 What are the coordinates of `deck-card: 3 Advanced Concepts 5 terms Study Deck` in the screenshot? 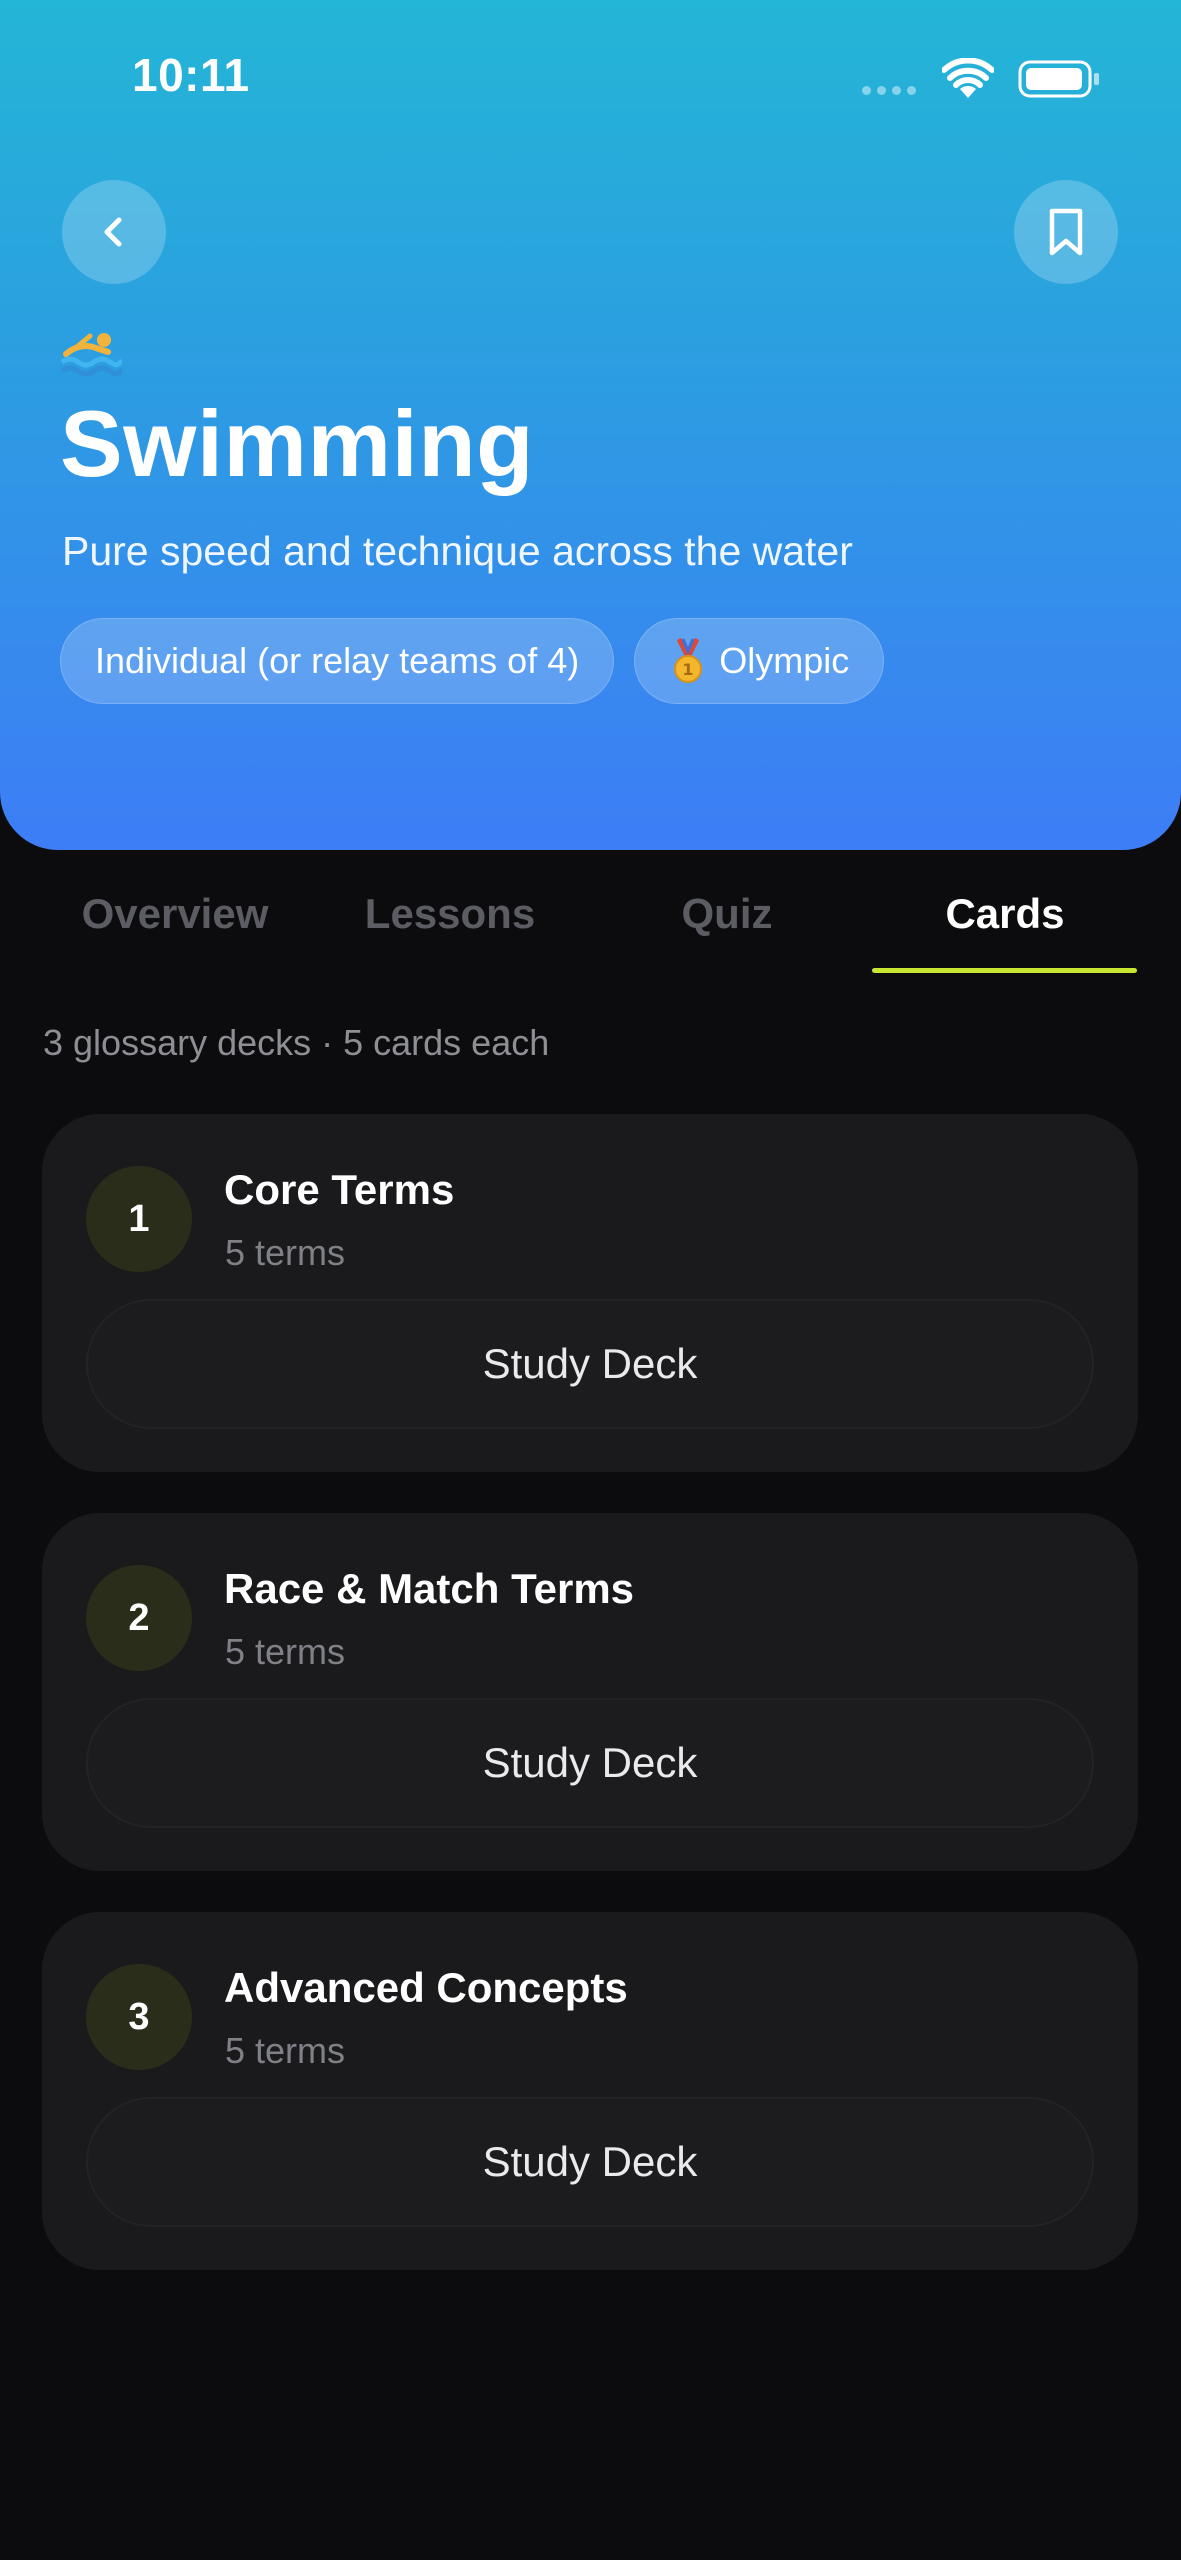 It's located at (590, 2091).